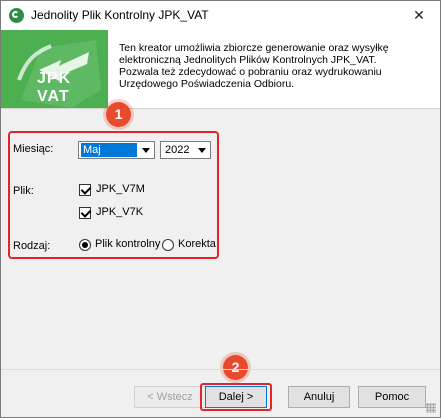 The image size is (443, 420). What do you see at coordinates (85, 245) in the screenshot?
I see `radio-plik-kontrolny` at bounding box center [85, 245].